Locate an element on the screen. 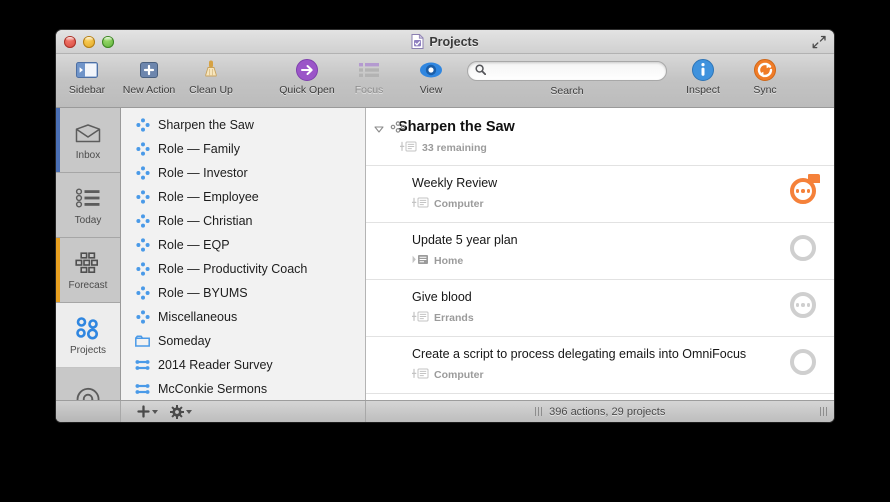 The height and width of the screenshot is (502, 890). status-bar-actions is located at coordinates (243, 411).